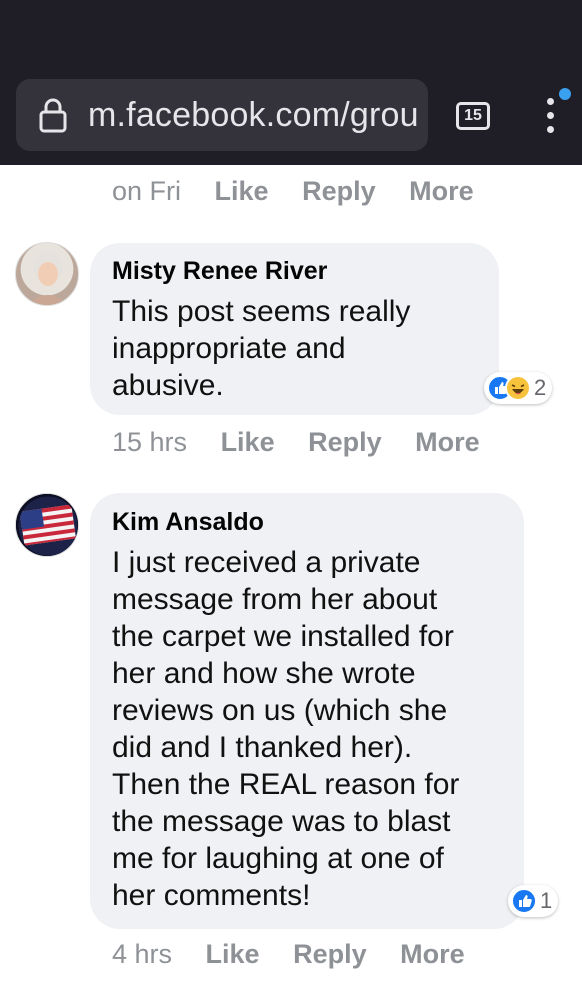  I want to click on flag-photo-icon, so click(47, 525).